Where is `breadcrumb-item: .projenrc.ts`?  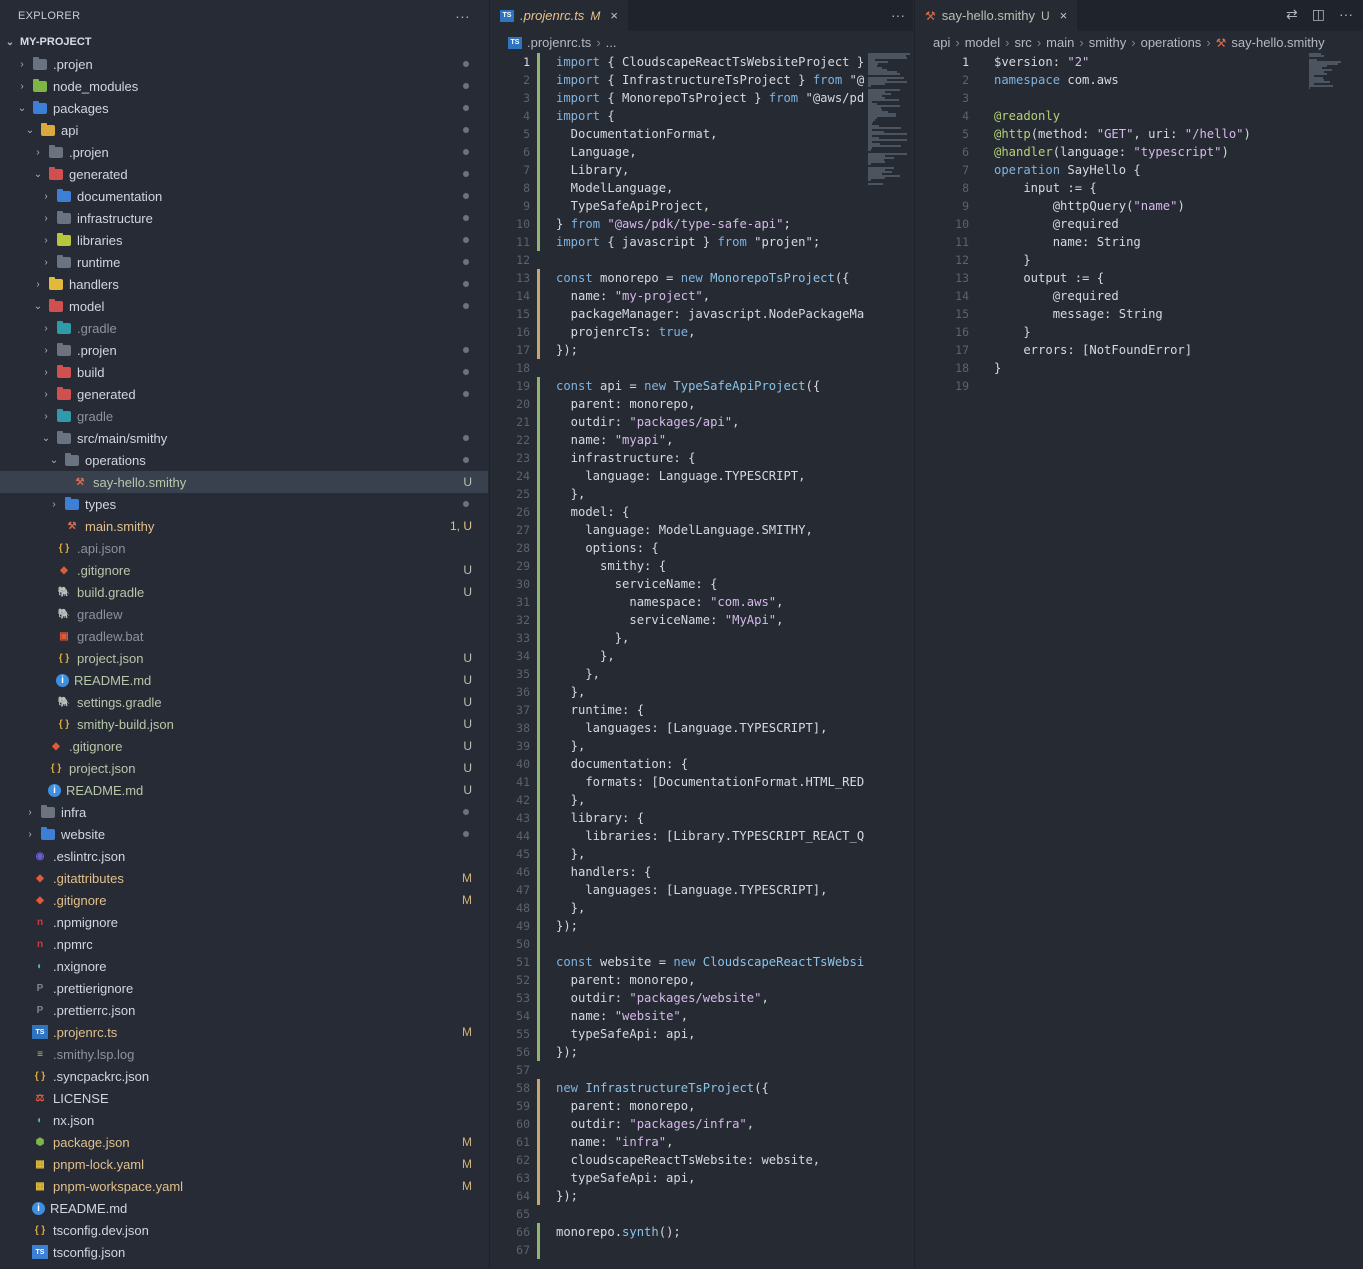
breadcrumb-item: .projenrc.ts is located at coordinates (559, 42).